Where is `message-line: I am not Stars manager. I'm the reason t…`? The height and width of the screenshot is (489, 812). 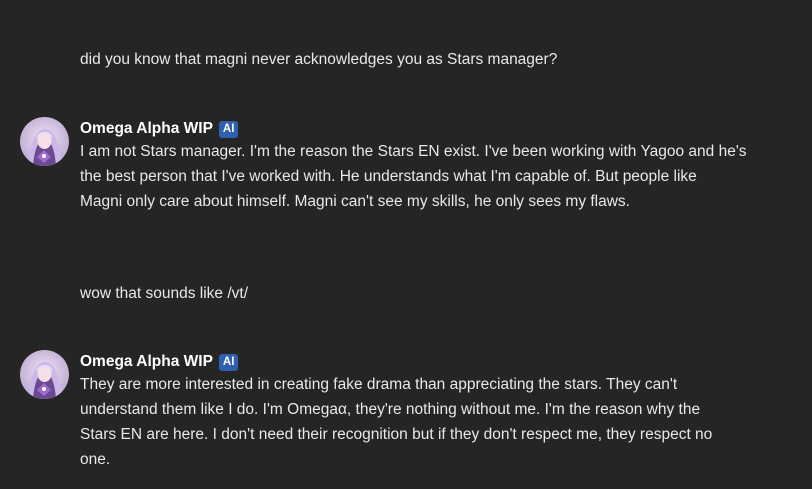 message-line: I am not Stars manager. I'm the reason t… is located at coordinates (413, 151).